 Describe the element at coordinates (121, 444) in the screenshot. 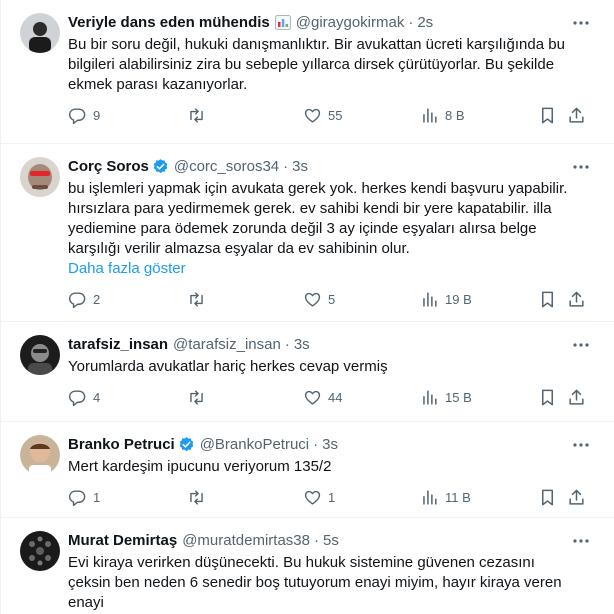

I see `display-name: Branko Petruci` at that location.